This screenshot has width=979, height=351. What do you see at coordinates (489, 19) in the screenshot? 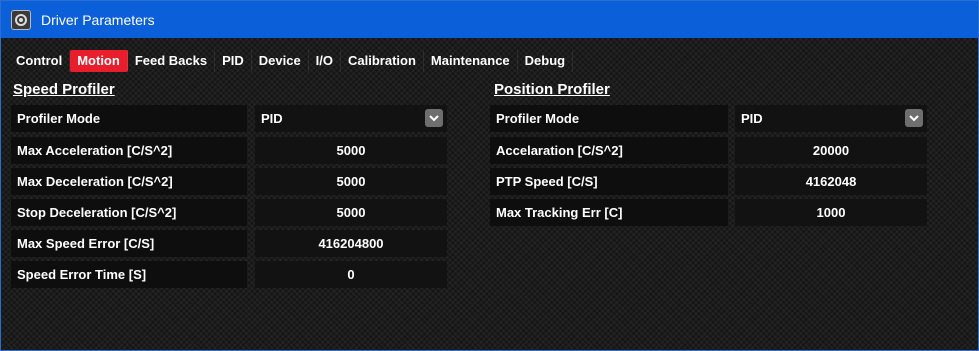
I see `title-bar: Driver Parameters` at bounding box center [489, 19].